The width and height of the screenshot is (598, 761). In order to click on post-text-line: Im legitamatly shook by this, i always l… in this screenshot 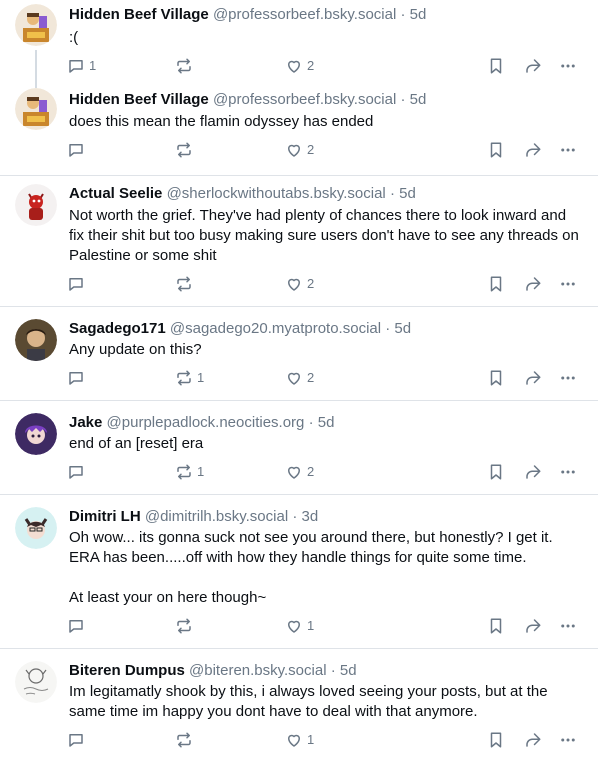, I will do `click(308, 701)`.